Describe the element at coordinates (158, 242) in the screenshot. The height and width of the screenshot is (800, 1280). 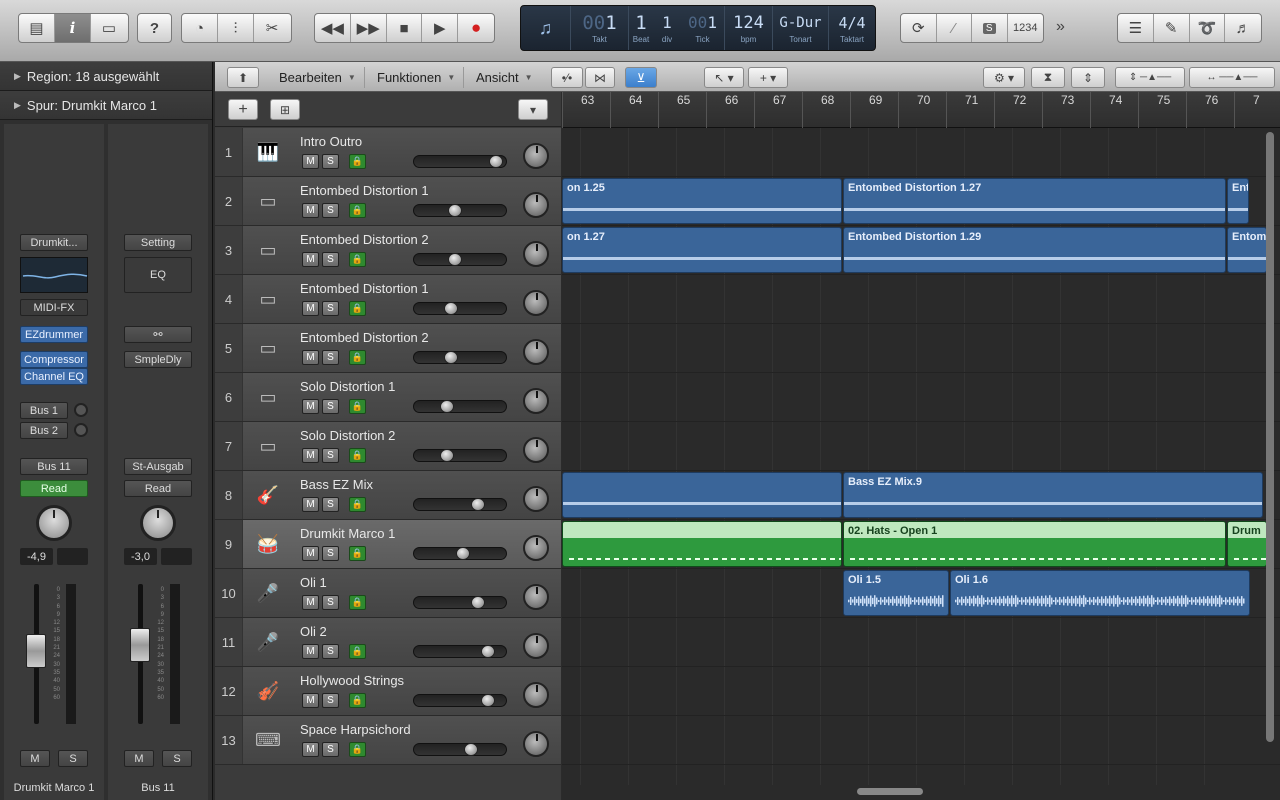
I see `setting-button: Setting` at that location.